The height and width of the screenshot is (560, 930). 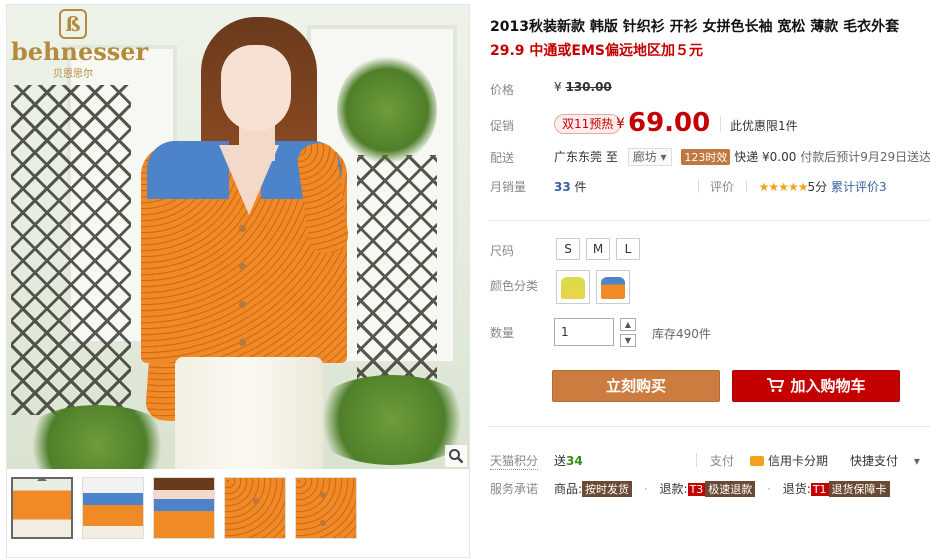 I want to click on original-price: ¥ 130.00, so click(x=583, y=87).